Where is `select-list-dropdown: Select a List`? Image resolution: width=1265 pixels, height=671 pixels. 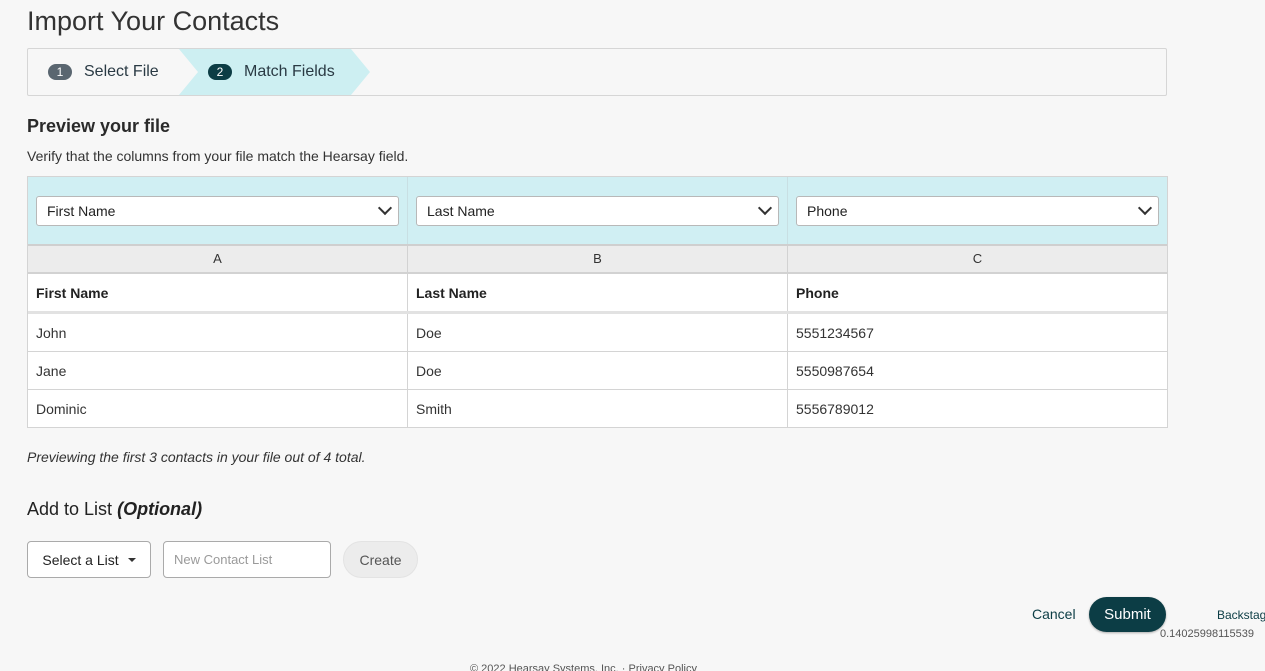 select-list-dropdown: Select a List is located at coordinates (89, 559).